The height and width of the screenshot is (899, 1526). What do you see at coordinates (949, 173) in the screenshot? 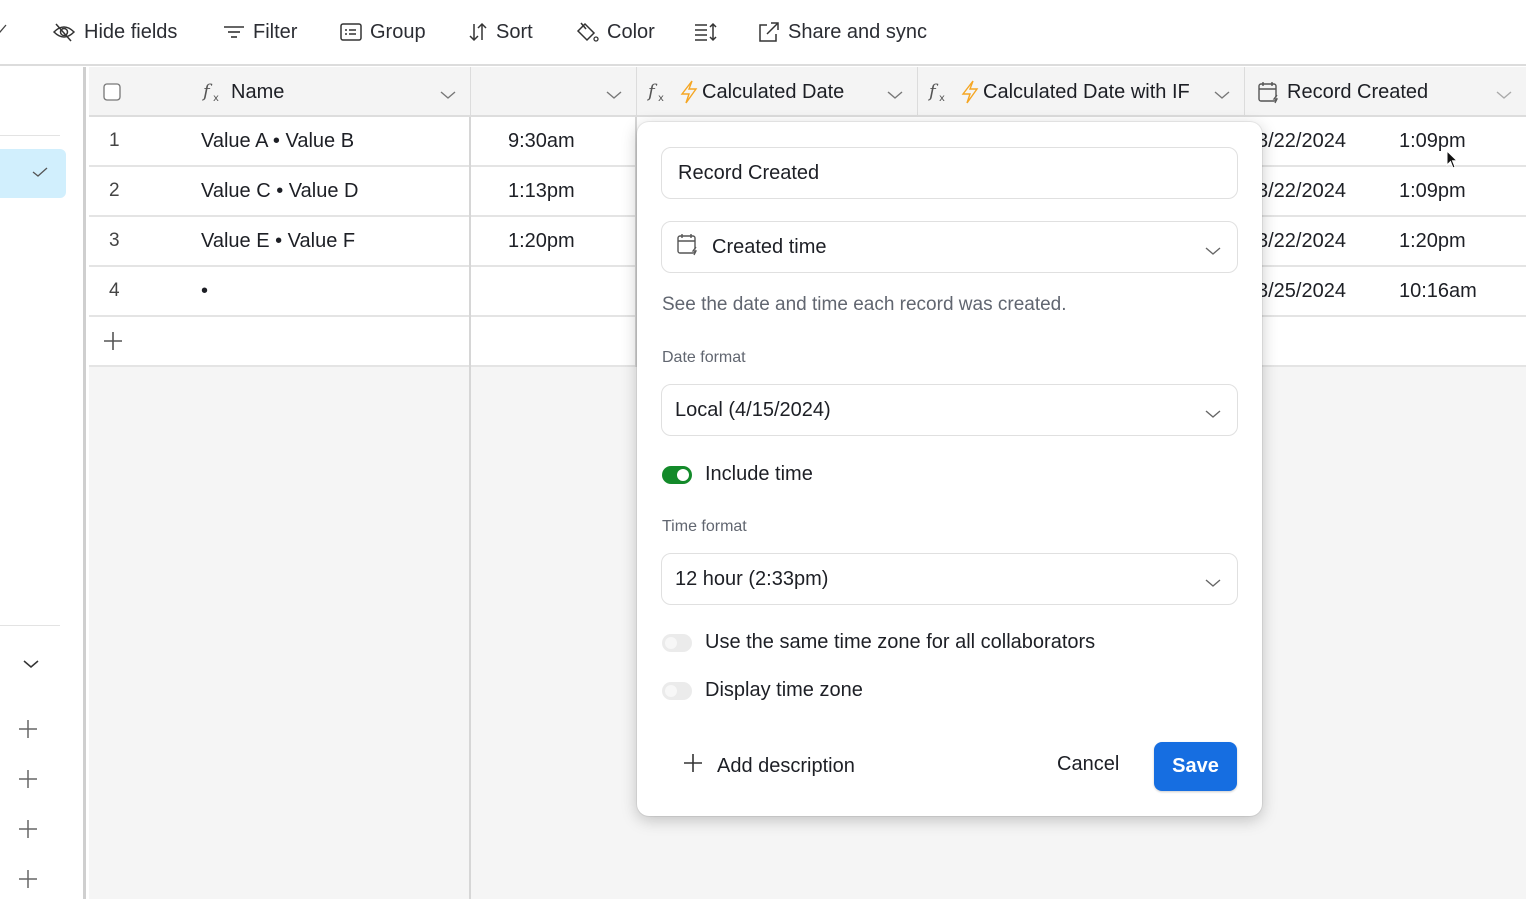
I see `field-name-input: Record Created` at bounding box center [949, 173].